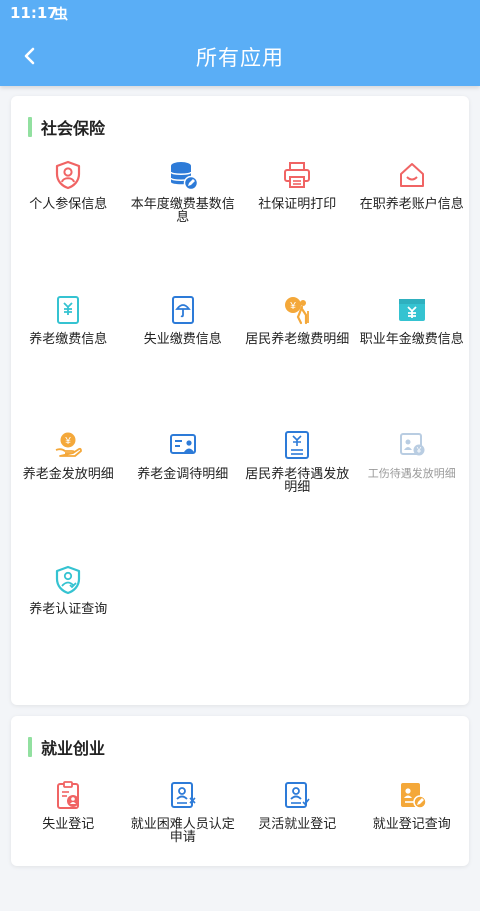 The image size is (480, 911). I want to click on app-label: 职业年金缴费信息, so click(411, 339).